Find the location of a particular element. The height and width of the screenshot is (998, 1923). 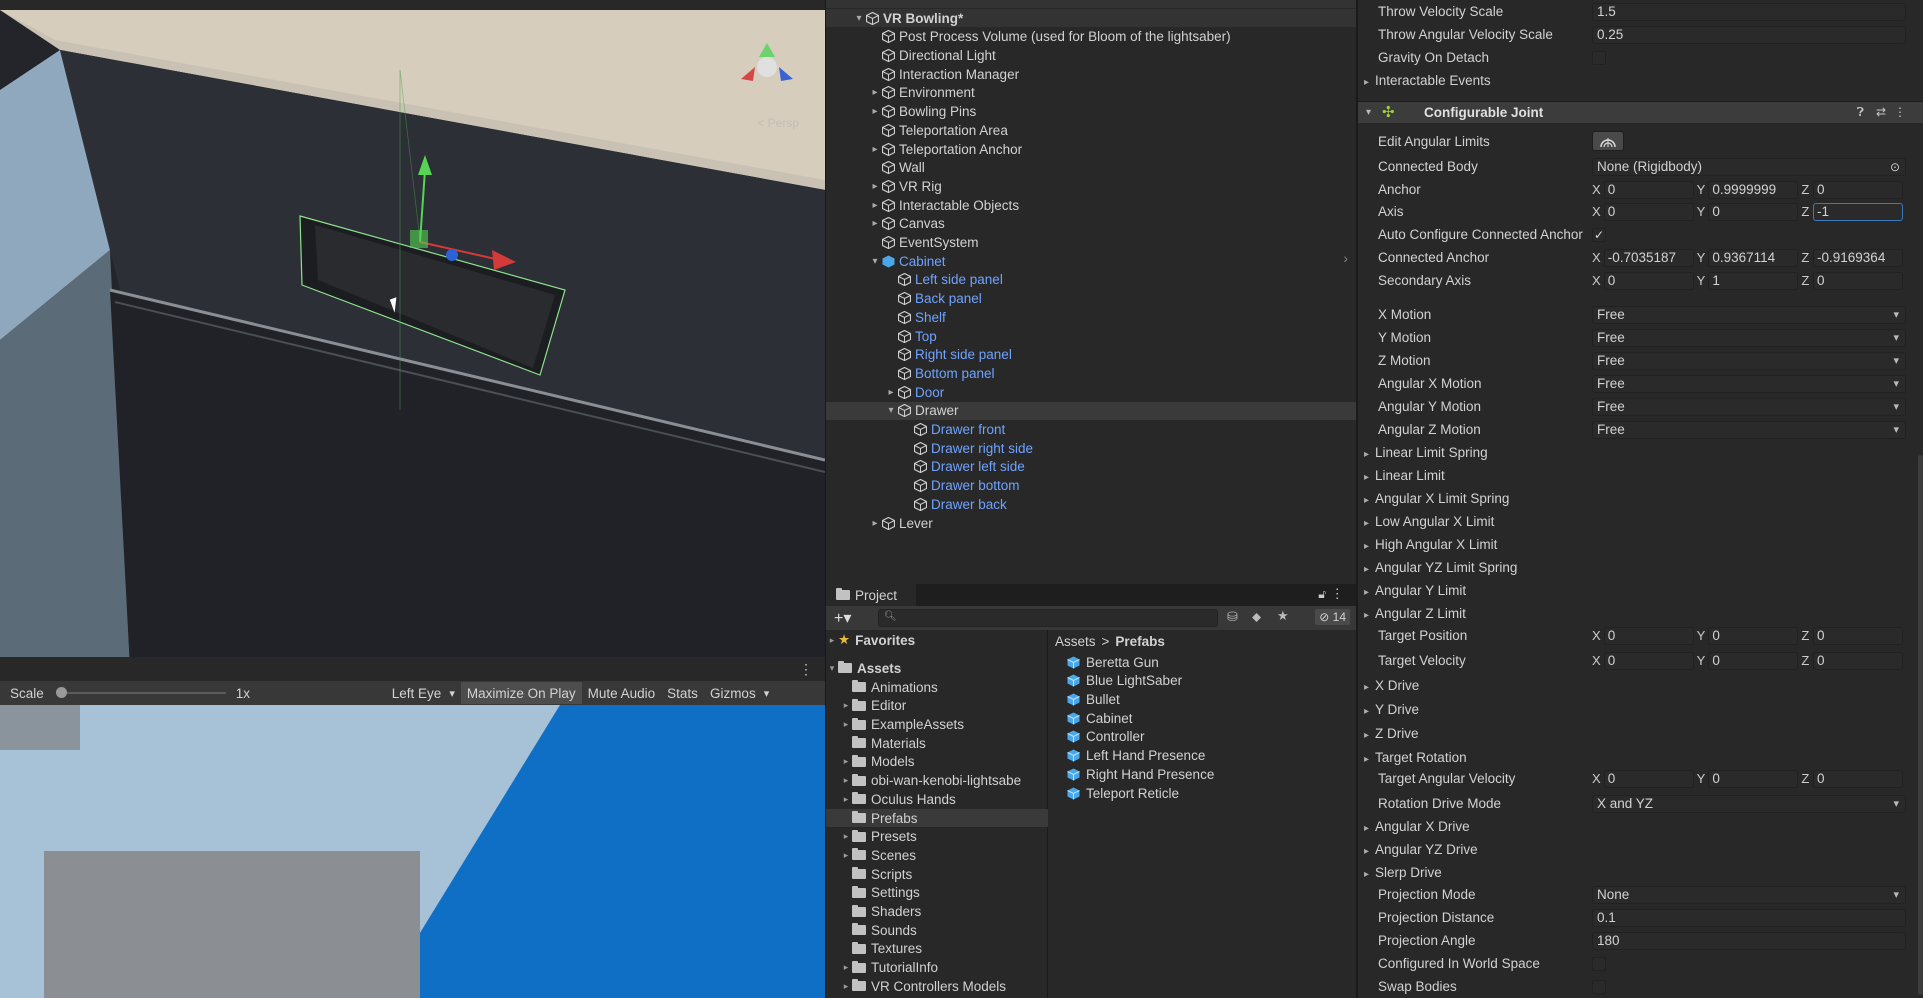

folder-item: Scripts is located at coordinates (937, 874).